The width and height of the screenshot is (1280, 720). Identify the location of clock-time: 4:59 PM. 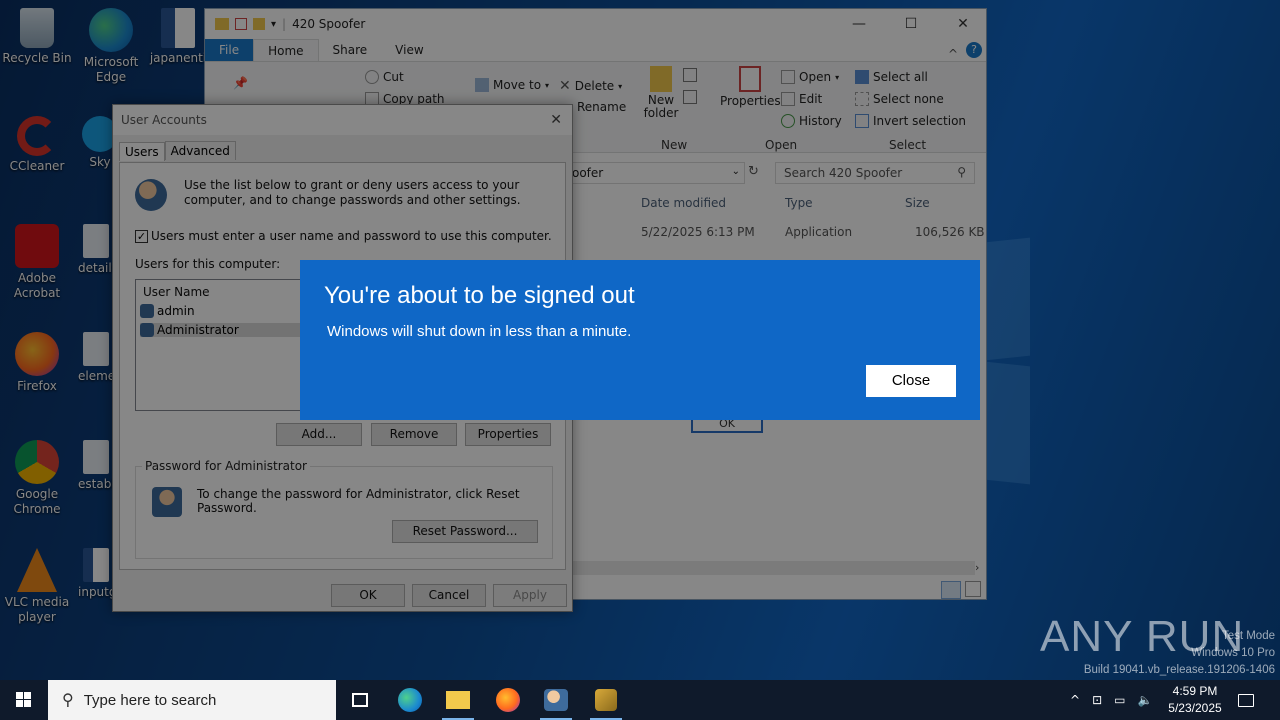
(1195, 691).